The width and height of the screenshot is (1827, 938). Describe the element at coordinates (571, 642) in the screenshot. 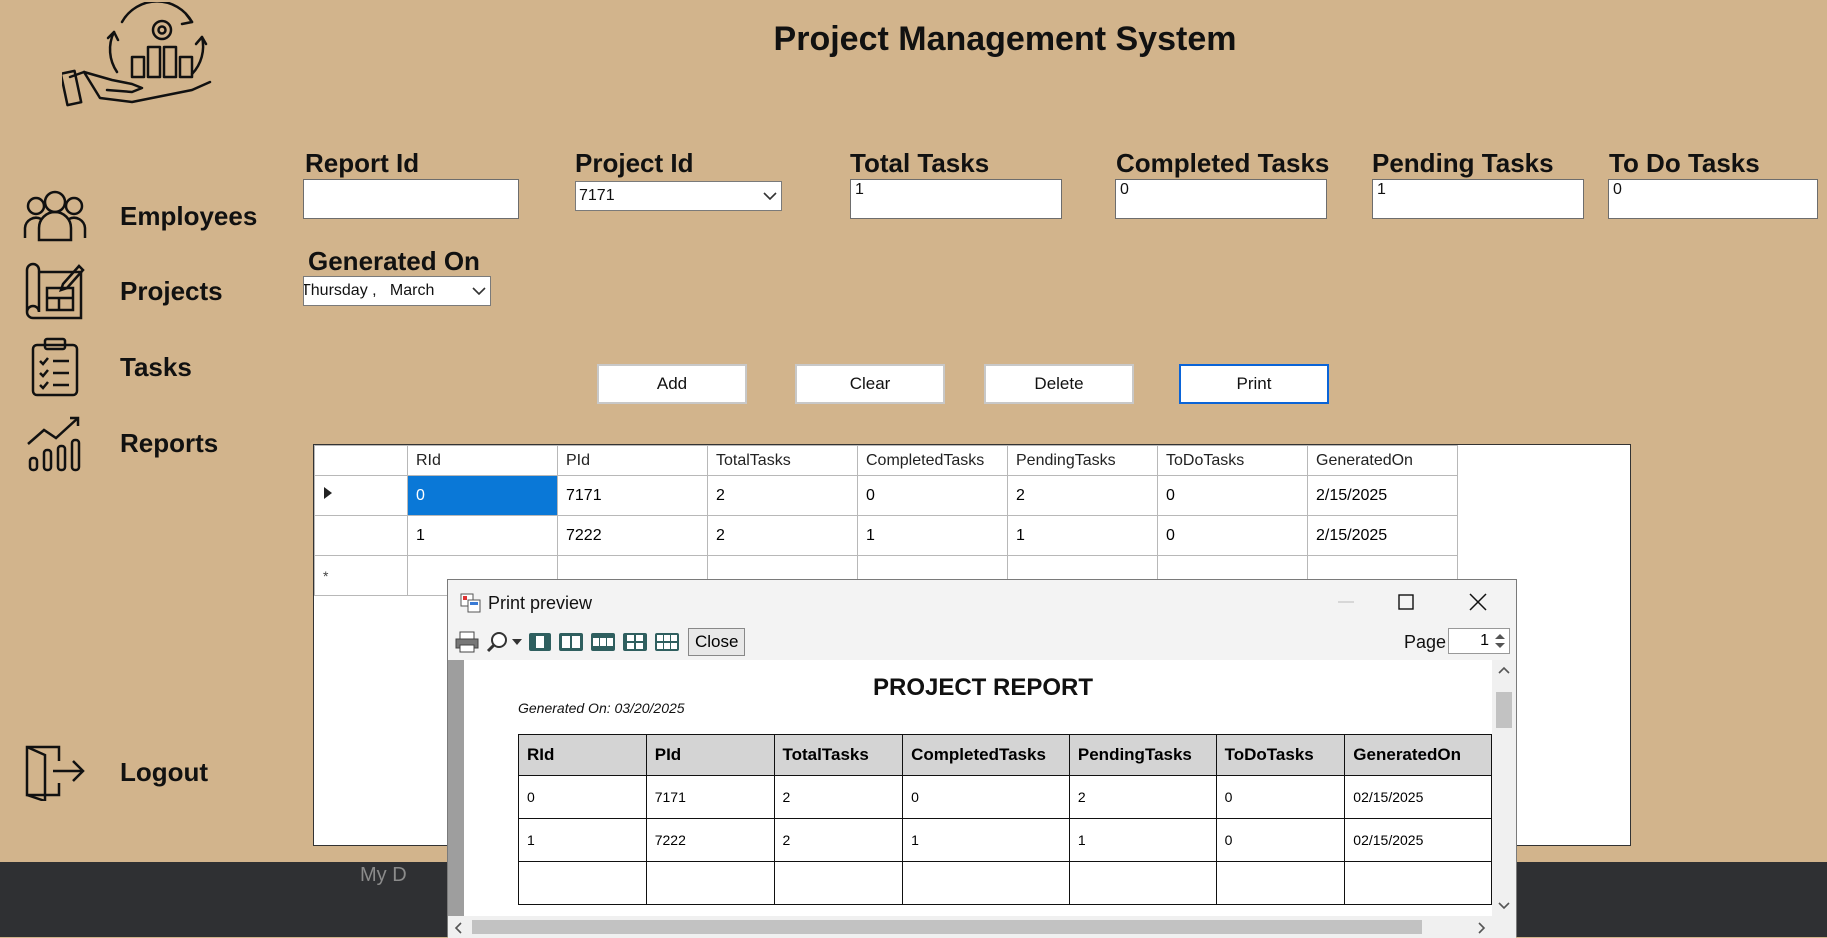

I see `two-pages-icon` at that location.